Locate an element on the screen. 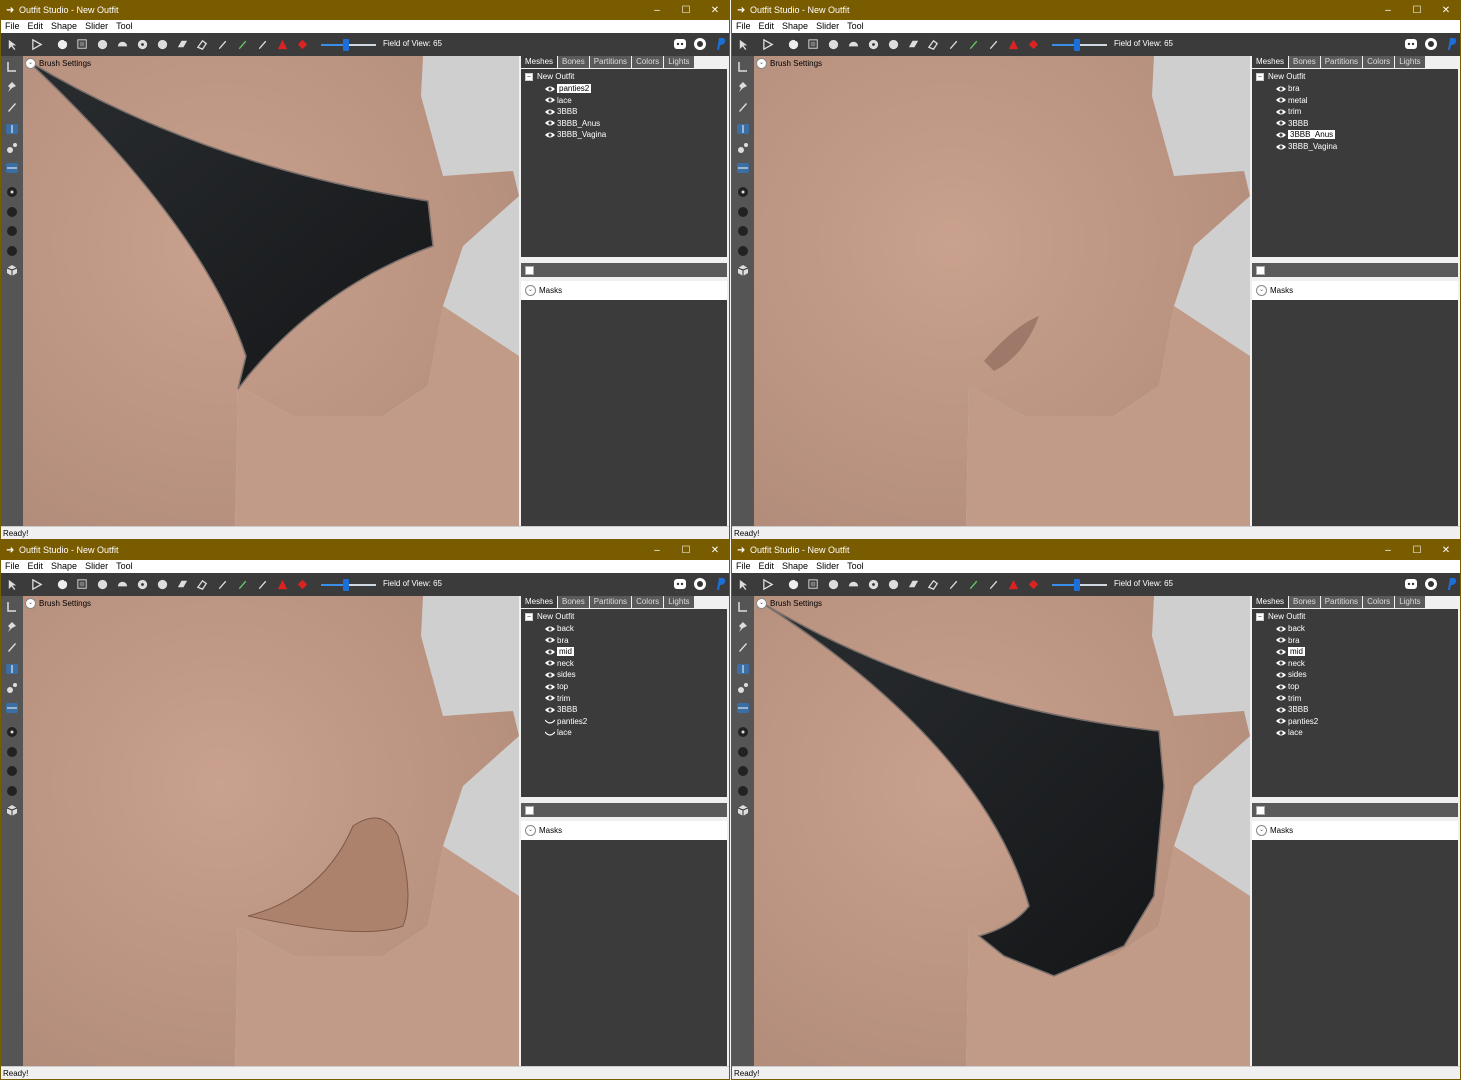 The height and width of the screenshot is (1080, 1461). eye-closed-icon is located at coordinates (550, 721).